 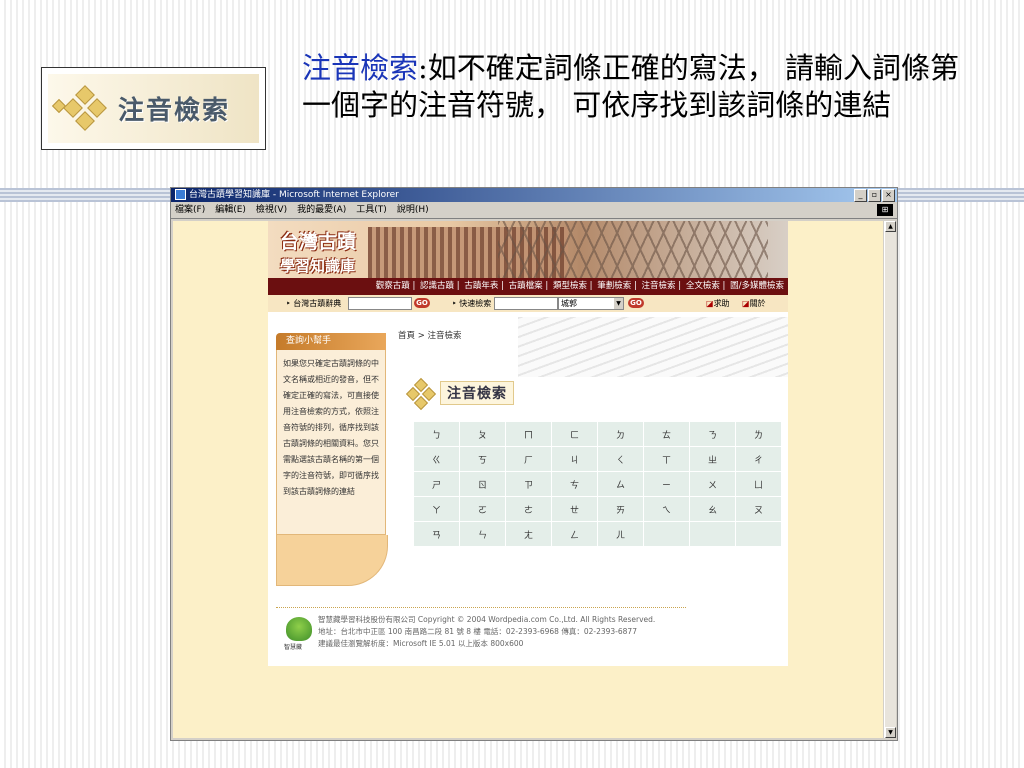 What do you see at coordinates (271, 210) in the screenshot?
I see `menu-view: 檢視(V)` at bounding box center [271, 210].